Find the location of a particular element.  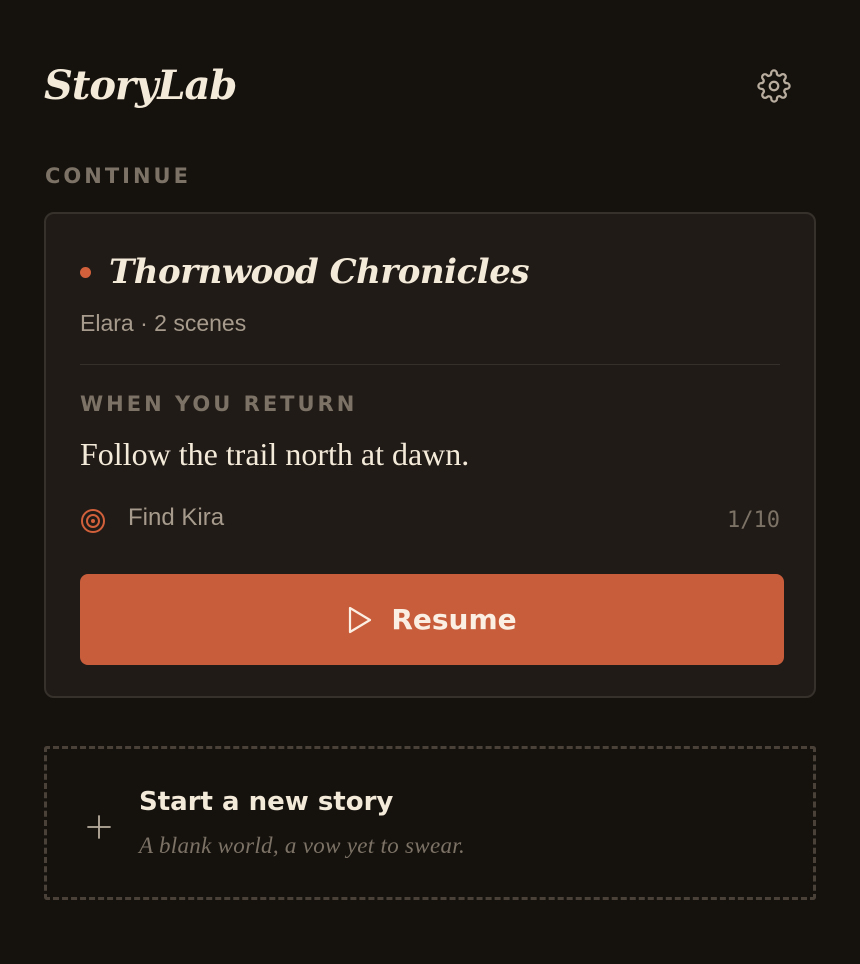

goal-row: Find Kira 1/10 is located at coordinates (430, 520).